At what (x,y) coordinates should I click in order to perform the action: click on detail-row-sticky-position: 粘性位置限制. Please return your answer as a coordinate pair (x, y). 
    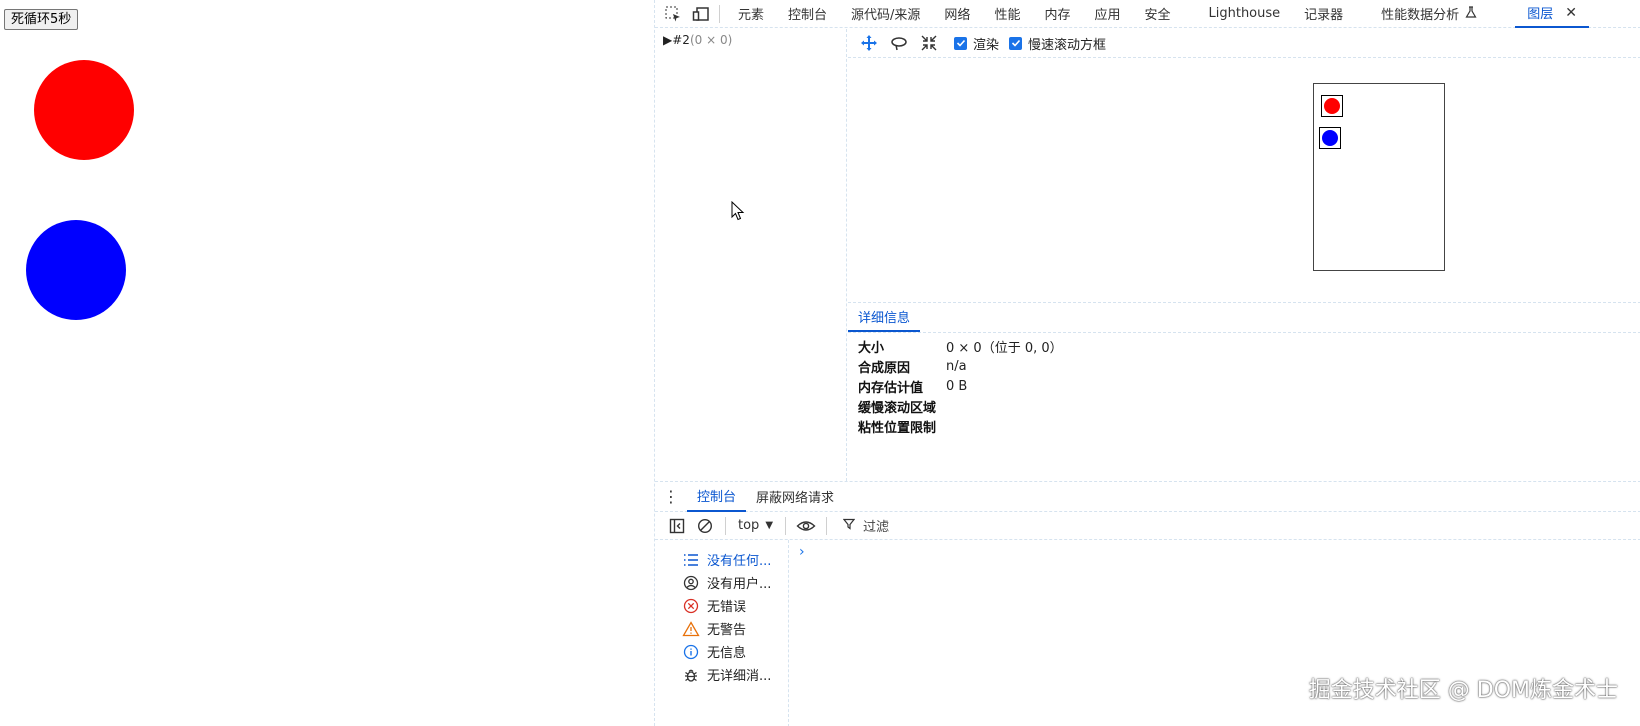
    Looking at the image, I should click on (1244, 426).